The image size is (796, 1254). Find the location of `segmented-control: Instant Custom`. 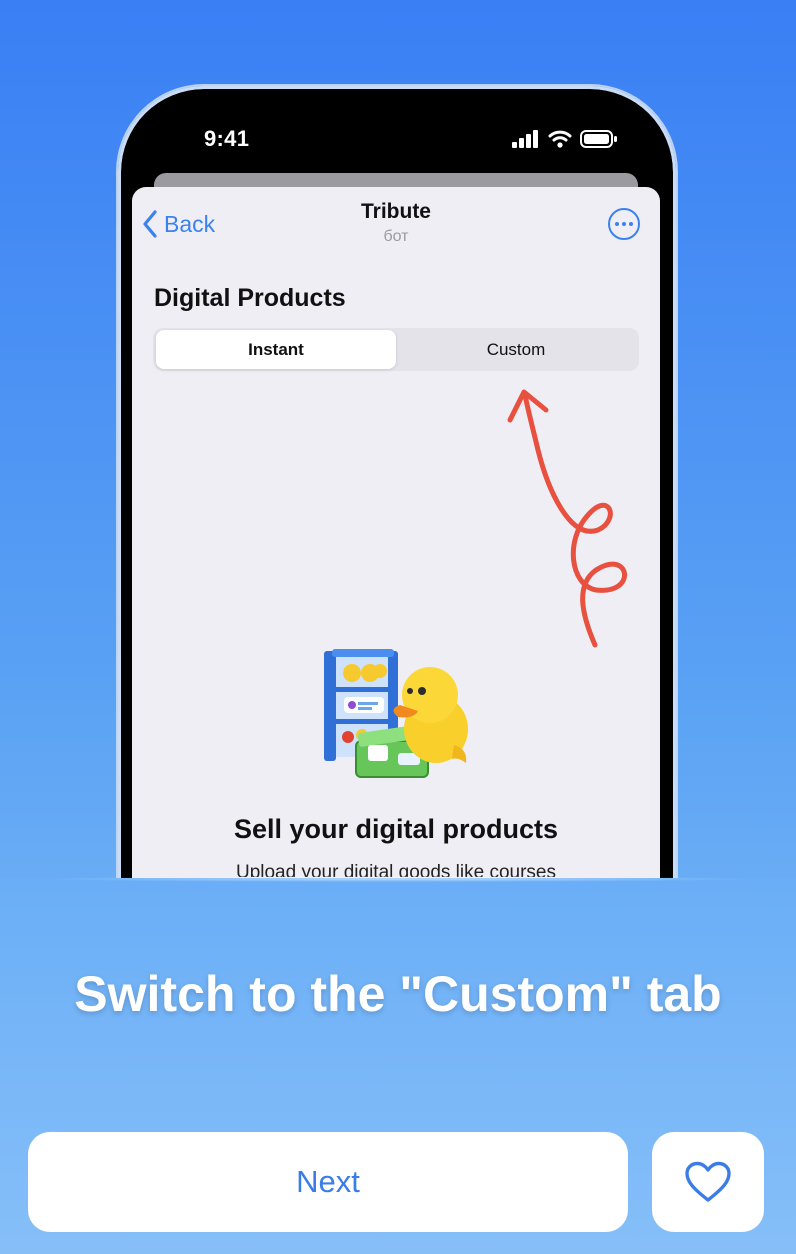

segmented-control: Instant Custom is located at coordinates (396, 349).